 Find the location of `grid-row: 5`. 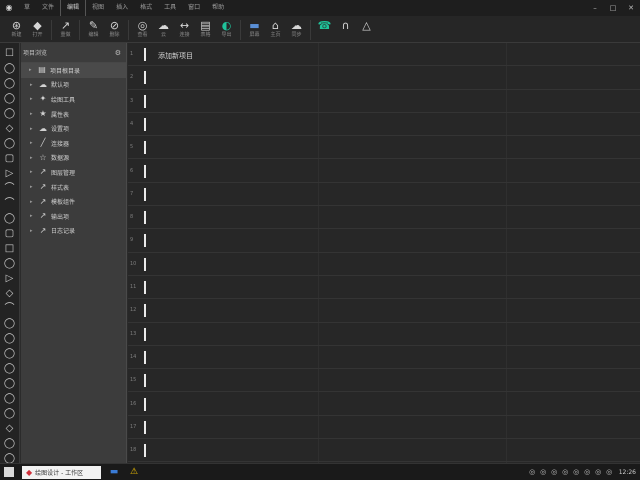

grid-row: 5 is located at coordinates (384, 148).